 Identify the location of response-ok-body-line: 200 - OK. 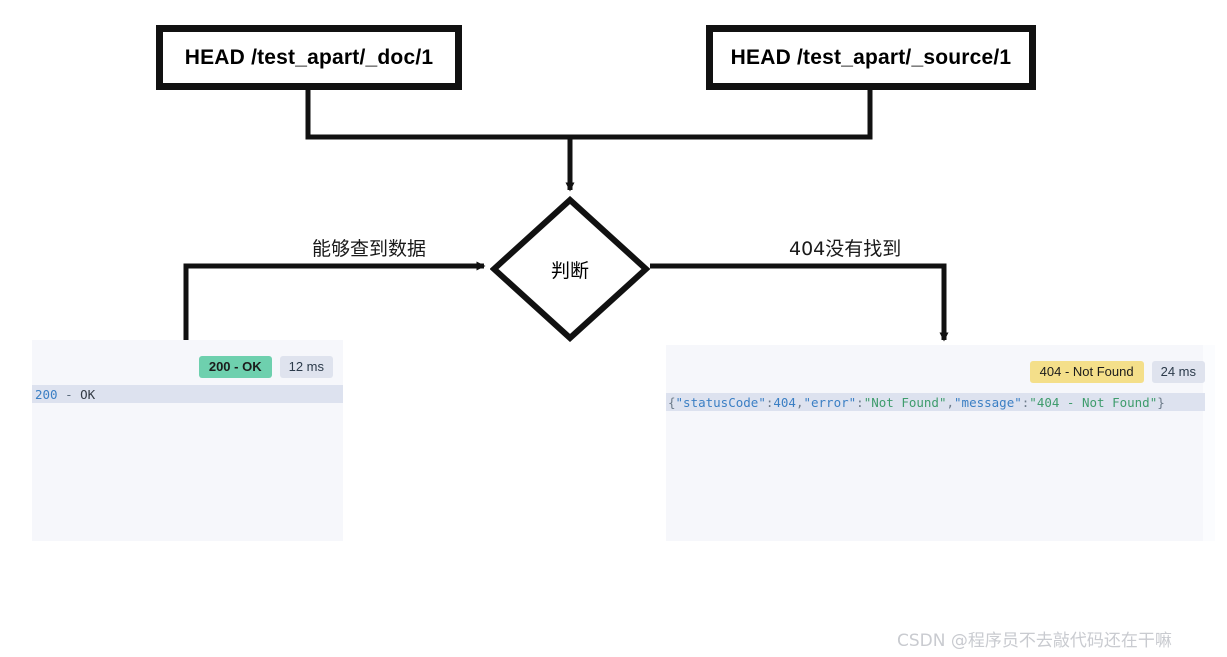
(187, 394).